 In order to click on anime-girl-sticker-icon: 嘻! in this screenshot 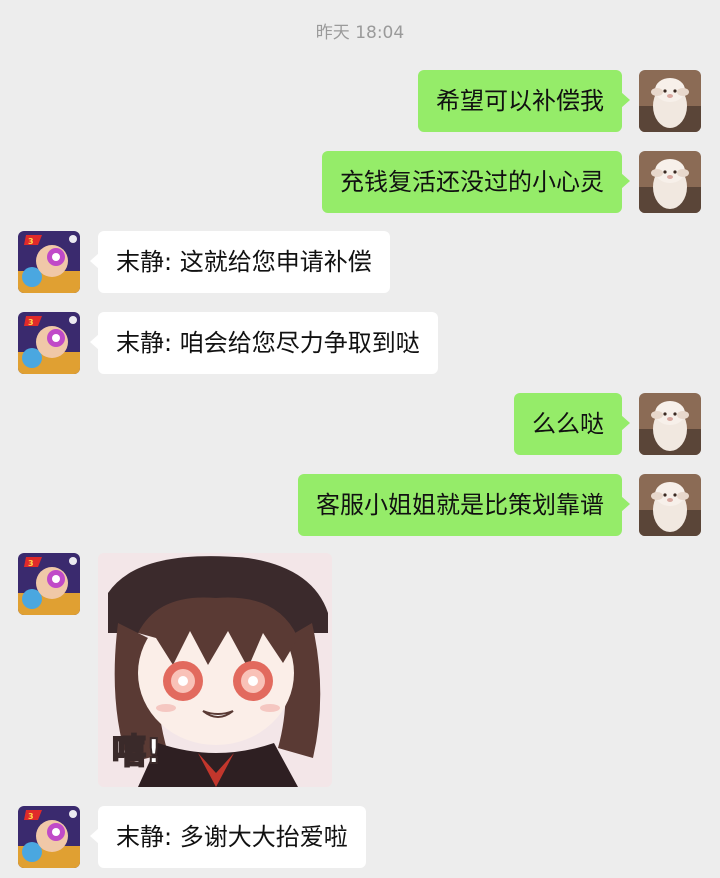, I will do `click(215, 670)`.